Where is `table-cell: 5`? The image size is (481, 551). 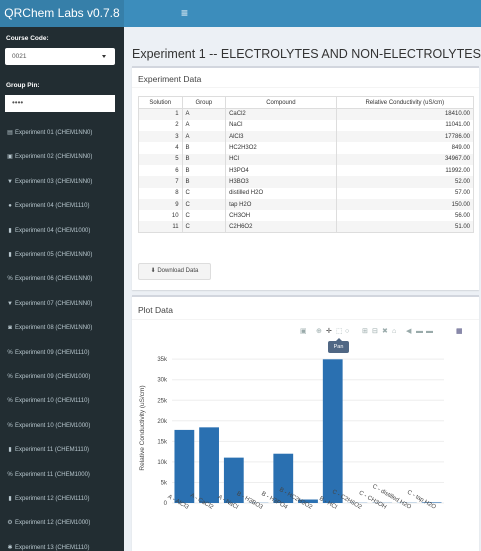
table-cell: 5 is located at coordinates (160, 159).